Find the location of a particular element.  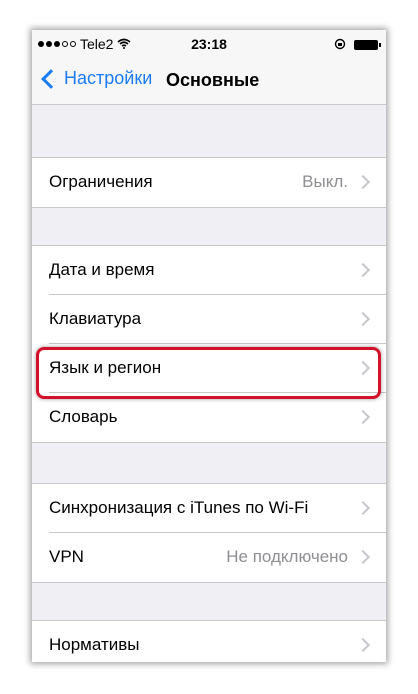

status-bar: Tele2 23:18 is located at coordinates (209, 45).